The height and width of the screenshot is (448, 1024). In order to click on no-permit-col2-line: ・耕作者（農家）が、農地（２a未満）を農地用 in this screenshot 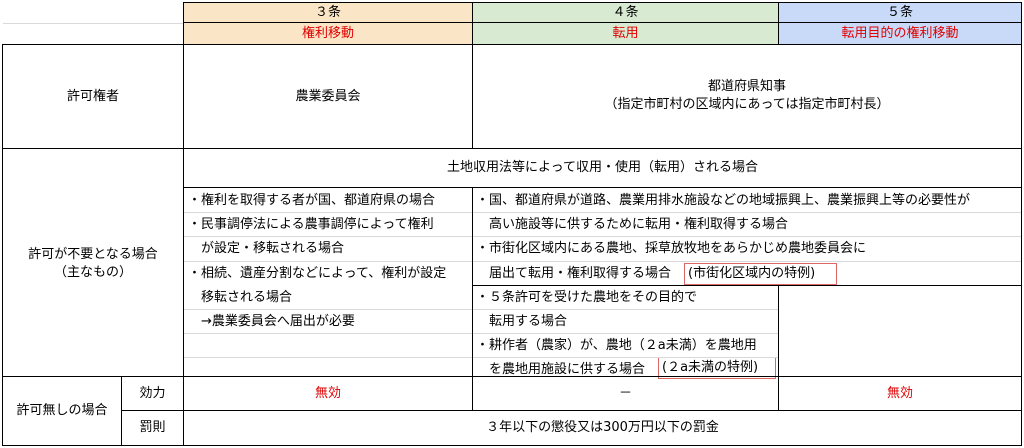, I will do `click(616, 345)`.